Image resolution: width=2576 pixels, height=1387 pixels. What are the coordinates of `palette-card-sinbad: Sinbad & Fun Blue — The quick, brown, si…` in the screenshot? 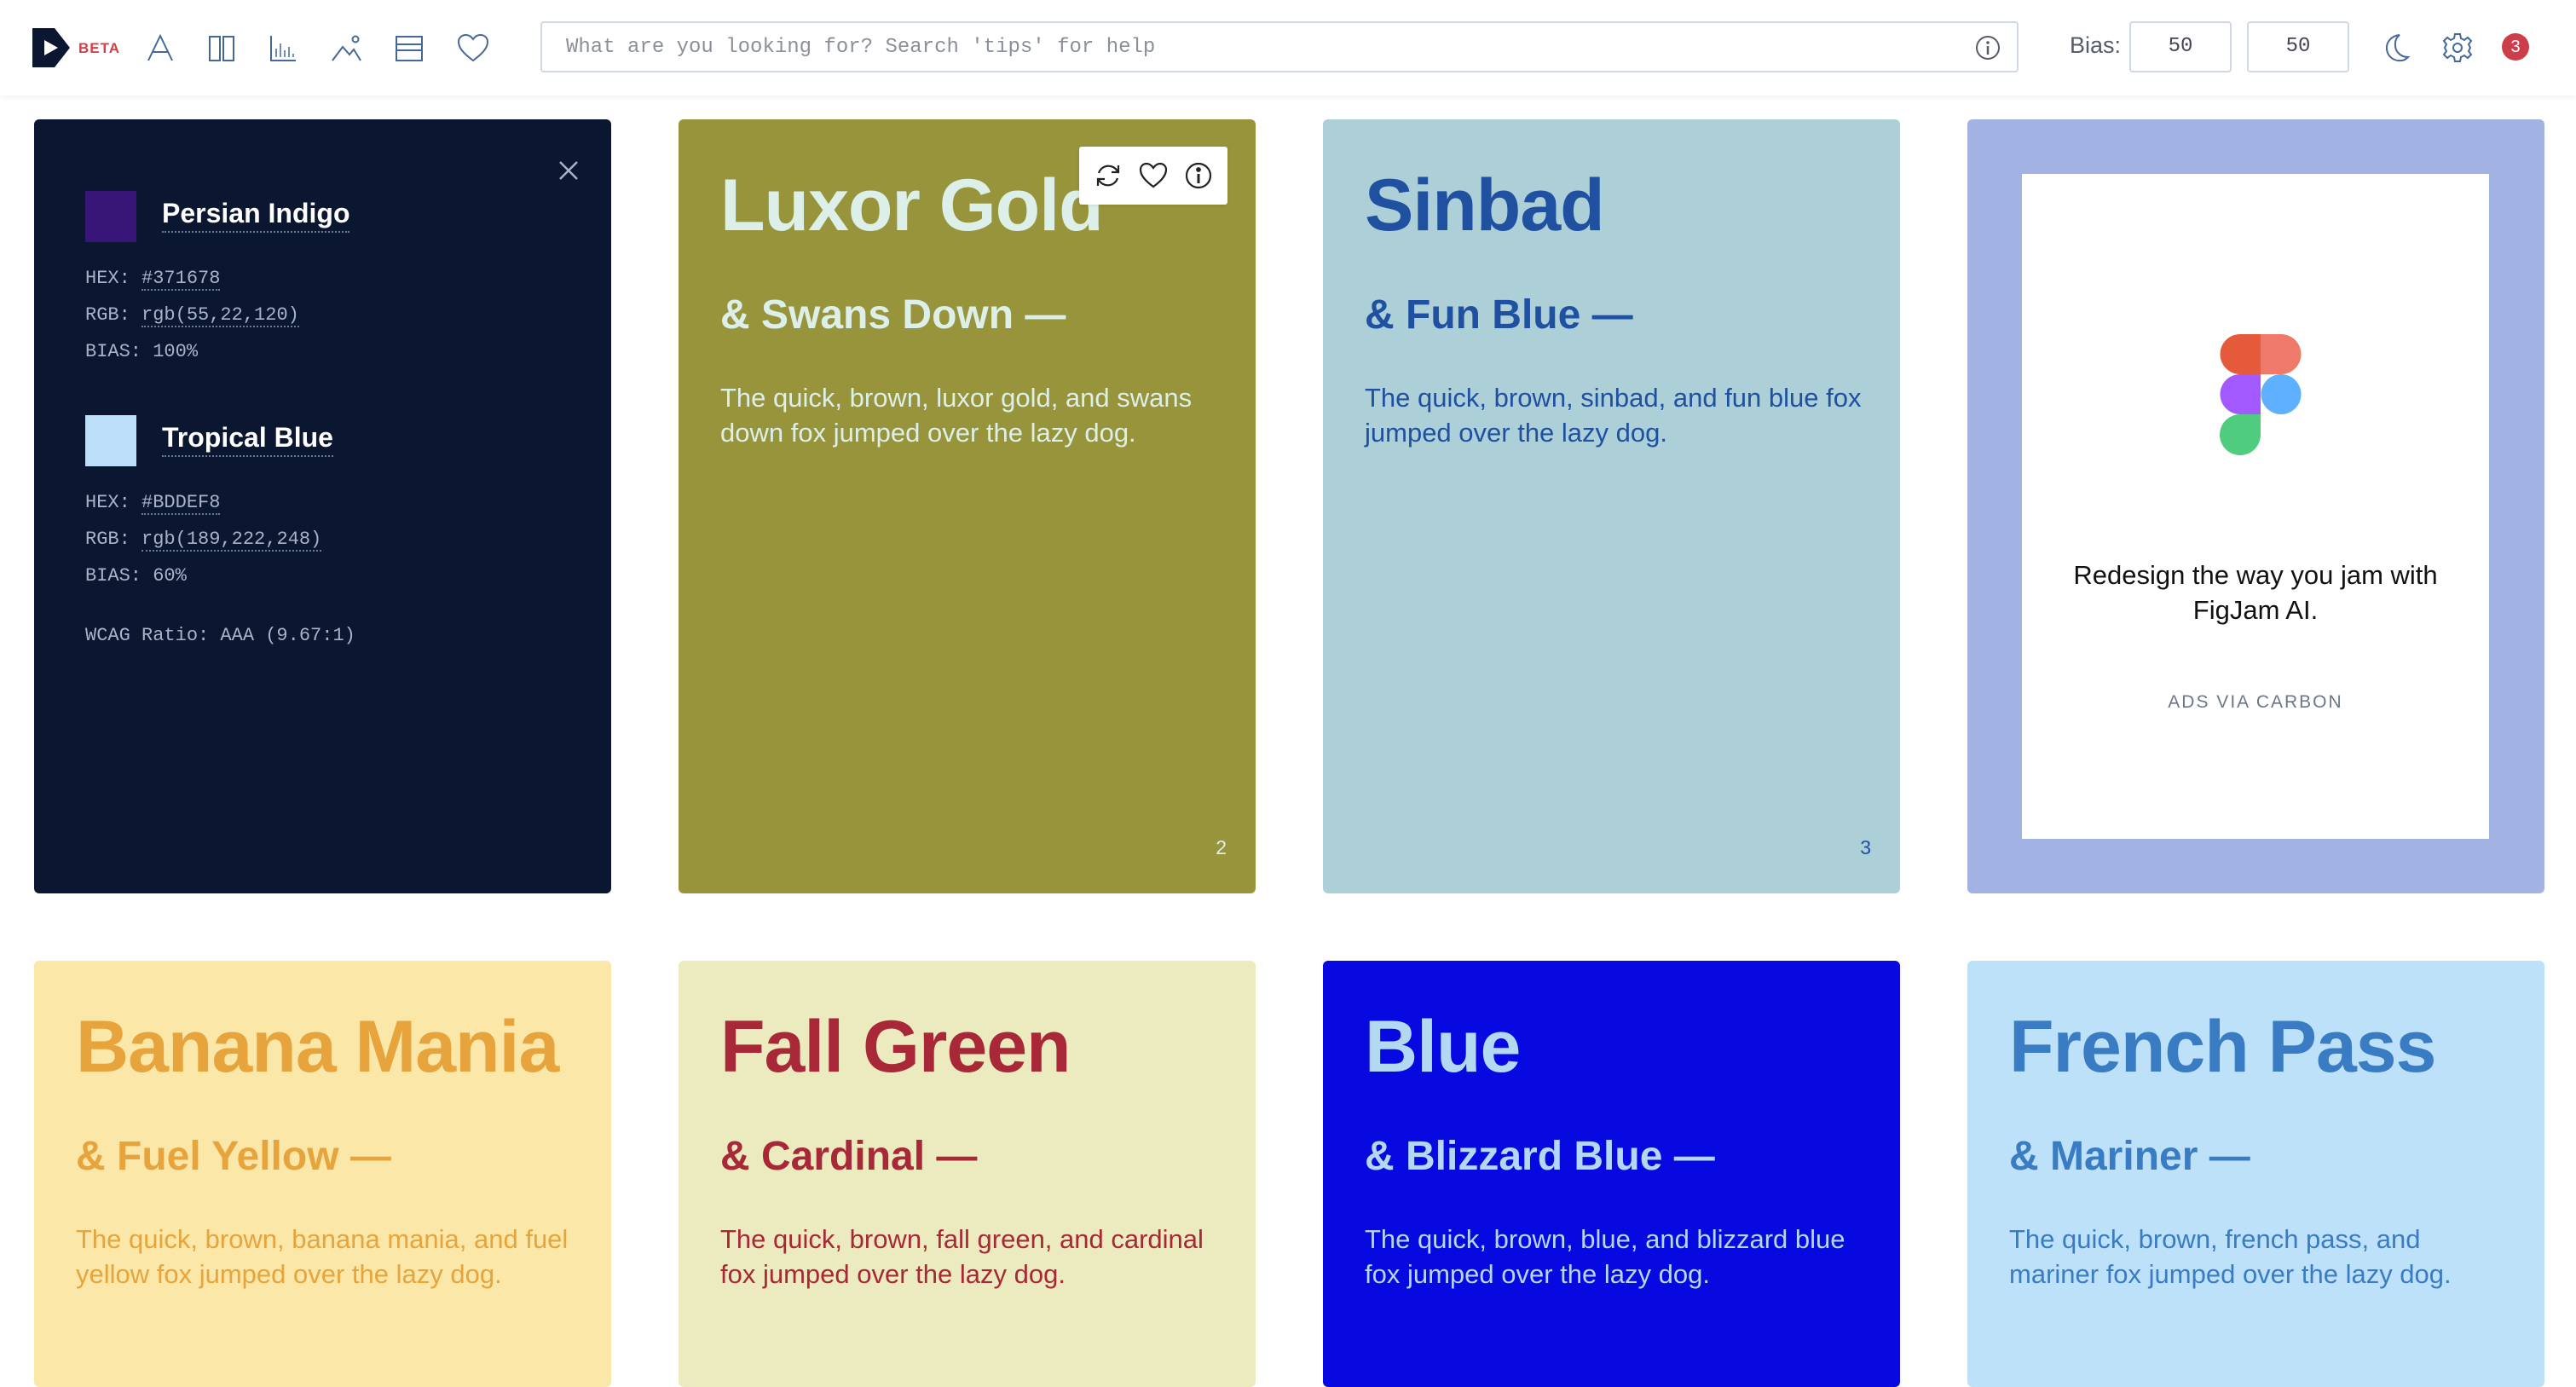 It's located at (1611, 506).